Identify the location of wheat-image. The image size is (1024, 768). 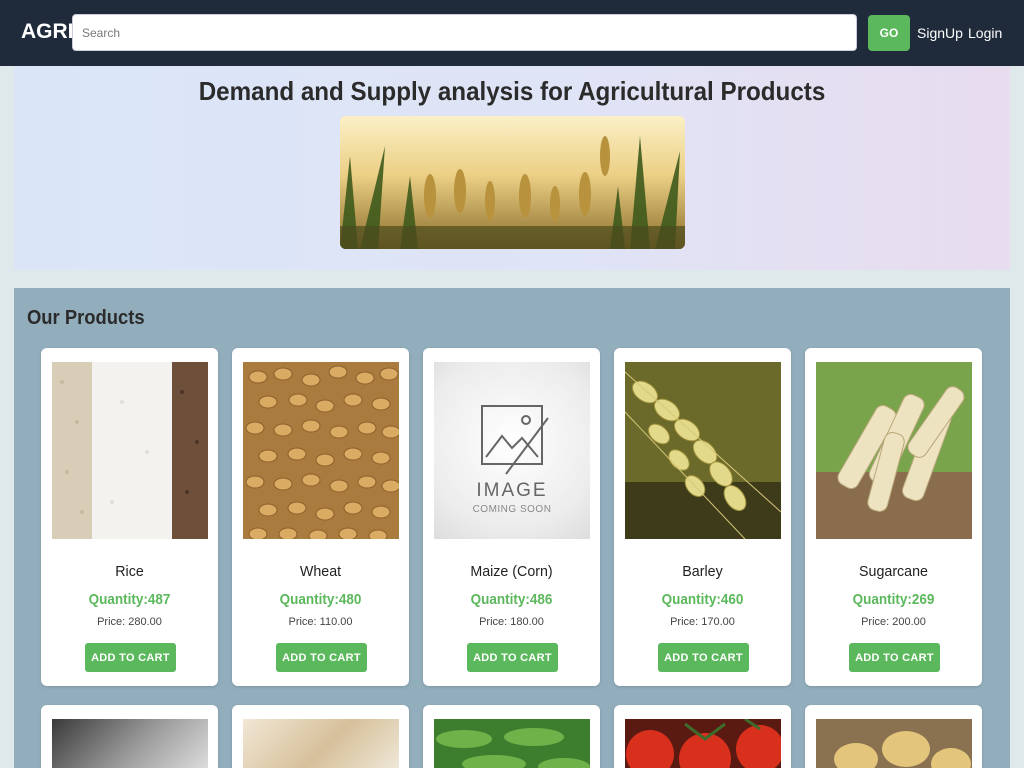
(321, 450).